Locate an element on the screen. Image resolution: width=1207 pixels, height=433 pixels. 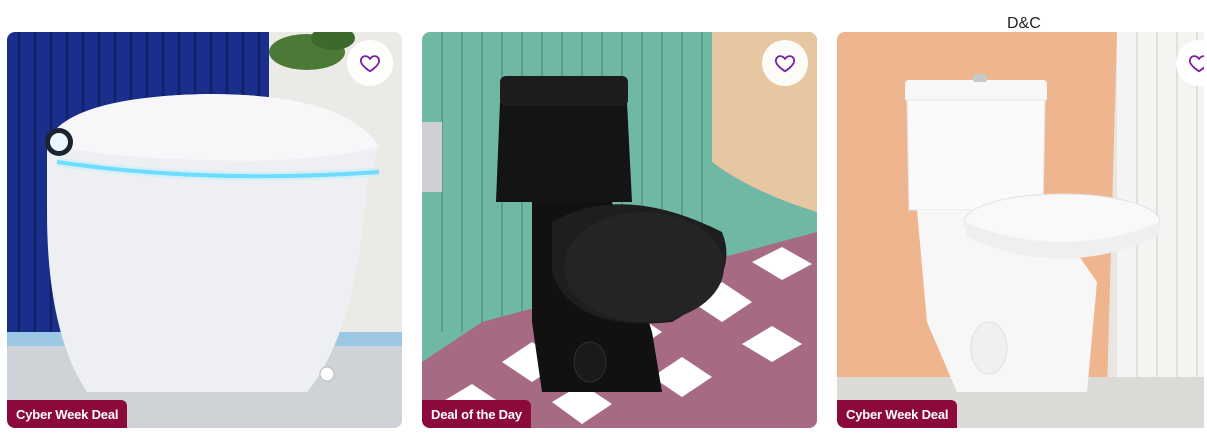
deal-badge-1: Cyber Week Deal is located at coordinates (67, 414).